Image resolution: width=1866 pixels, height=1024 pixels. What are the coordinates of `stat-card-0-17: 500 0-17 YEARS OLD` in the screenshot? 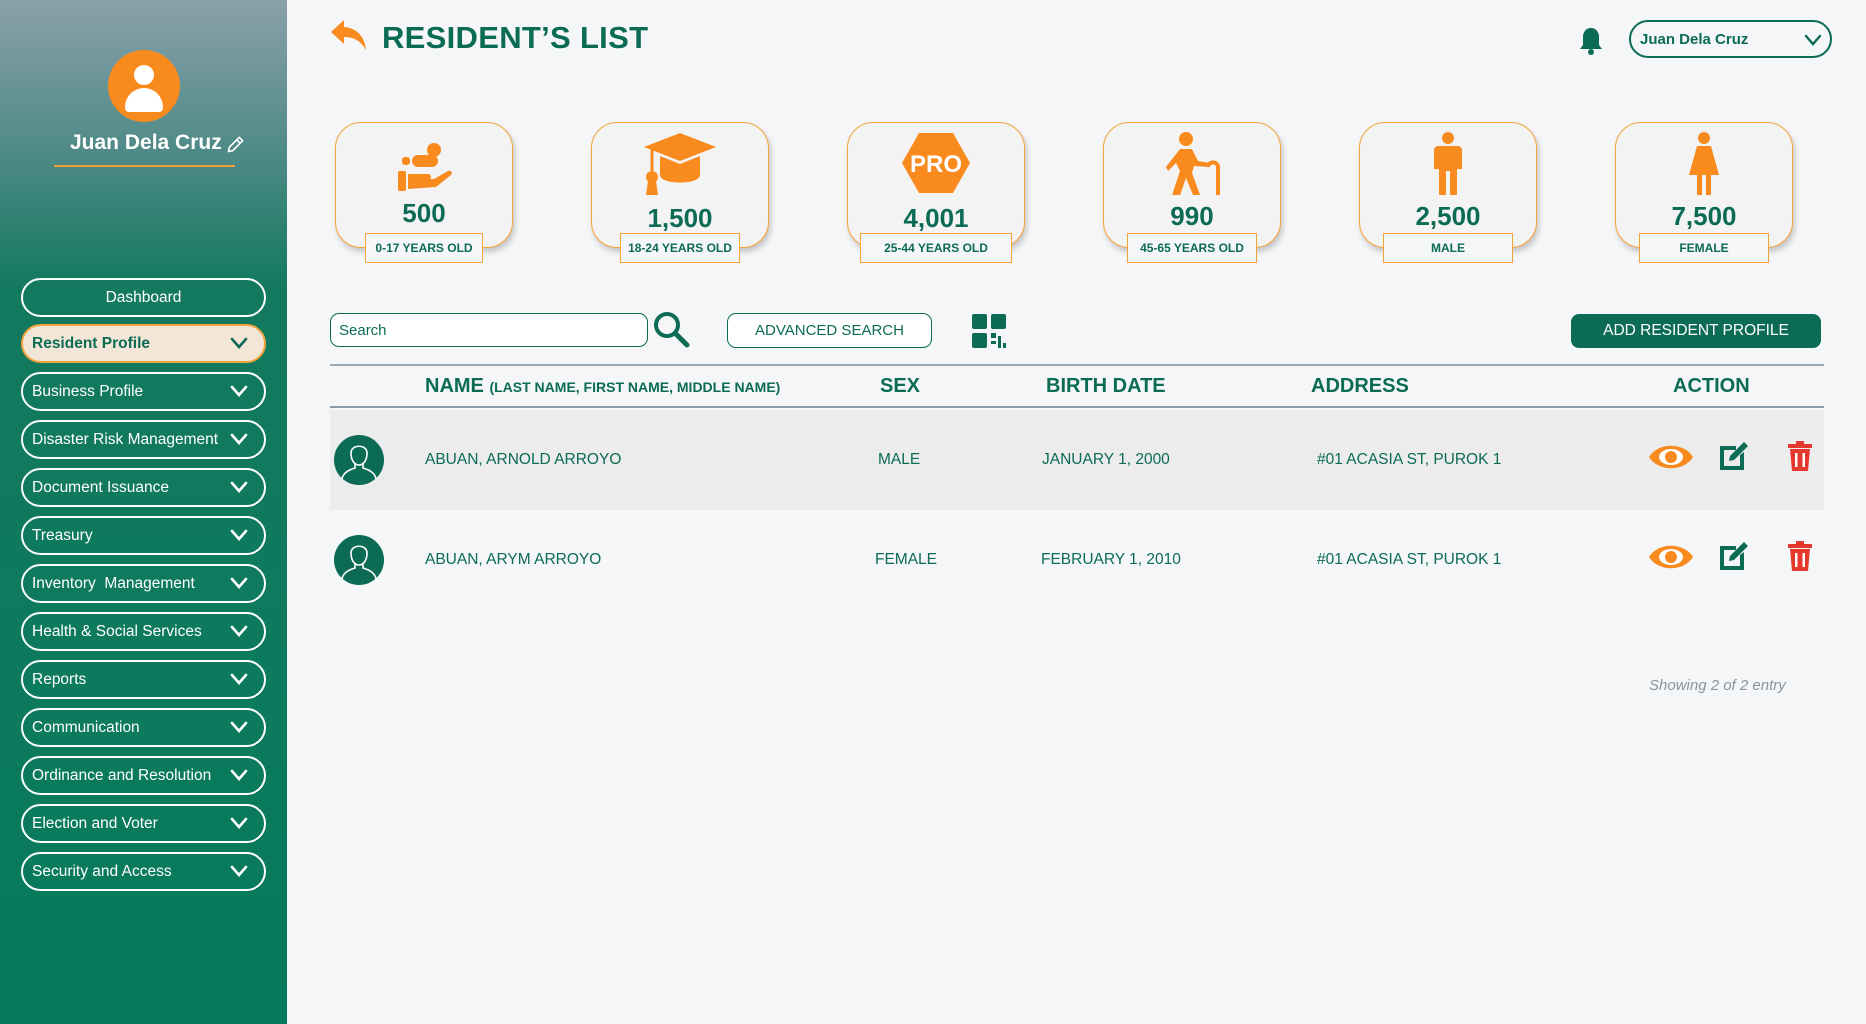 It's located at (424, 192).